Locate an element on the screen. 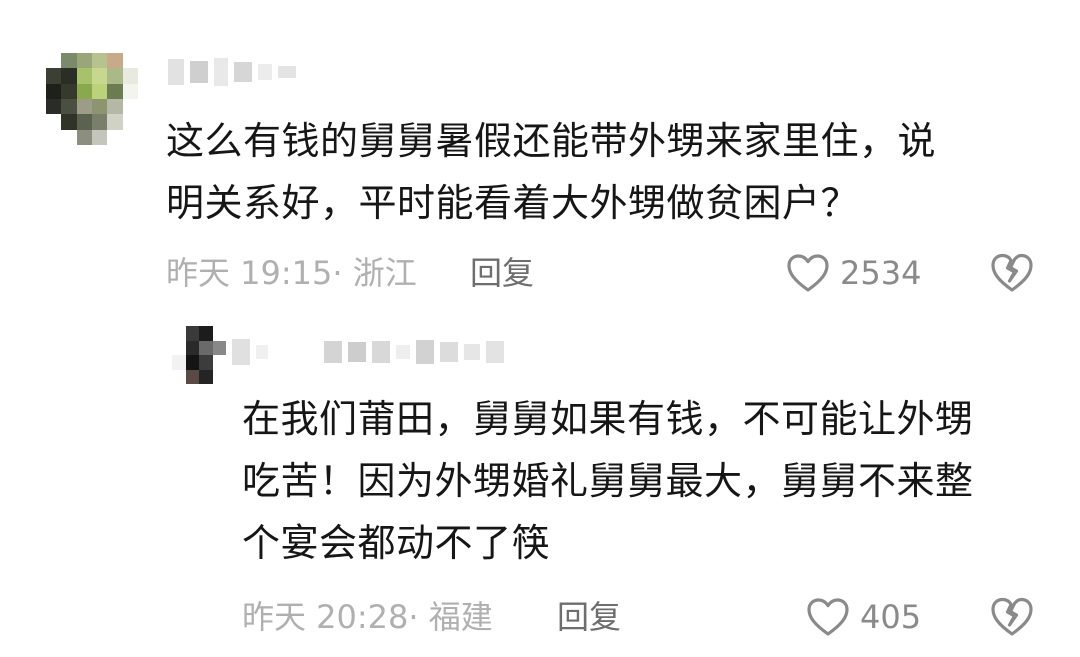  like-count: 405 is located at coordinates (891, 617).